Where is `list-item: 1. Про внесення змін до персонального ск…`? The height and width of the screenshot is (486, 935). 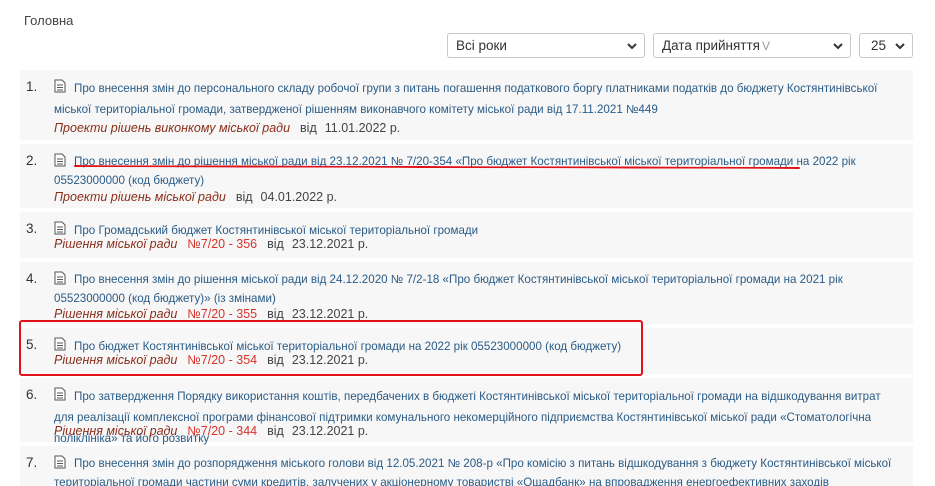 list-item: 1. Про внесення змін до персонального ск… is located at coordinates (466, 105).